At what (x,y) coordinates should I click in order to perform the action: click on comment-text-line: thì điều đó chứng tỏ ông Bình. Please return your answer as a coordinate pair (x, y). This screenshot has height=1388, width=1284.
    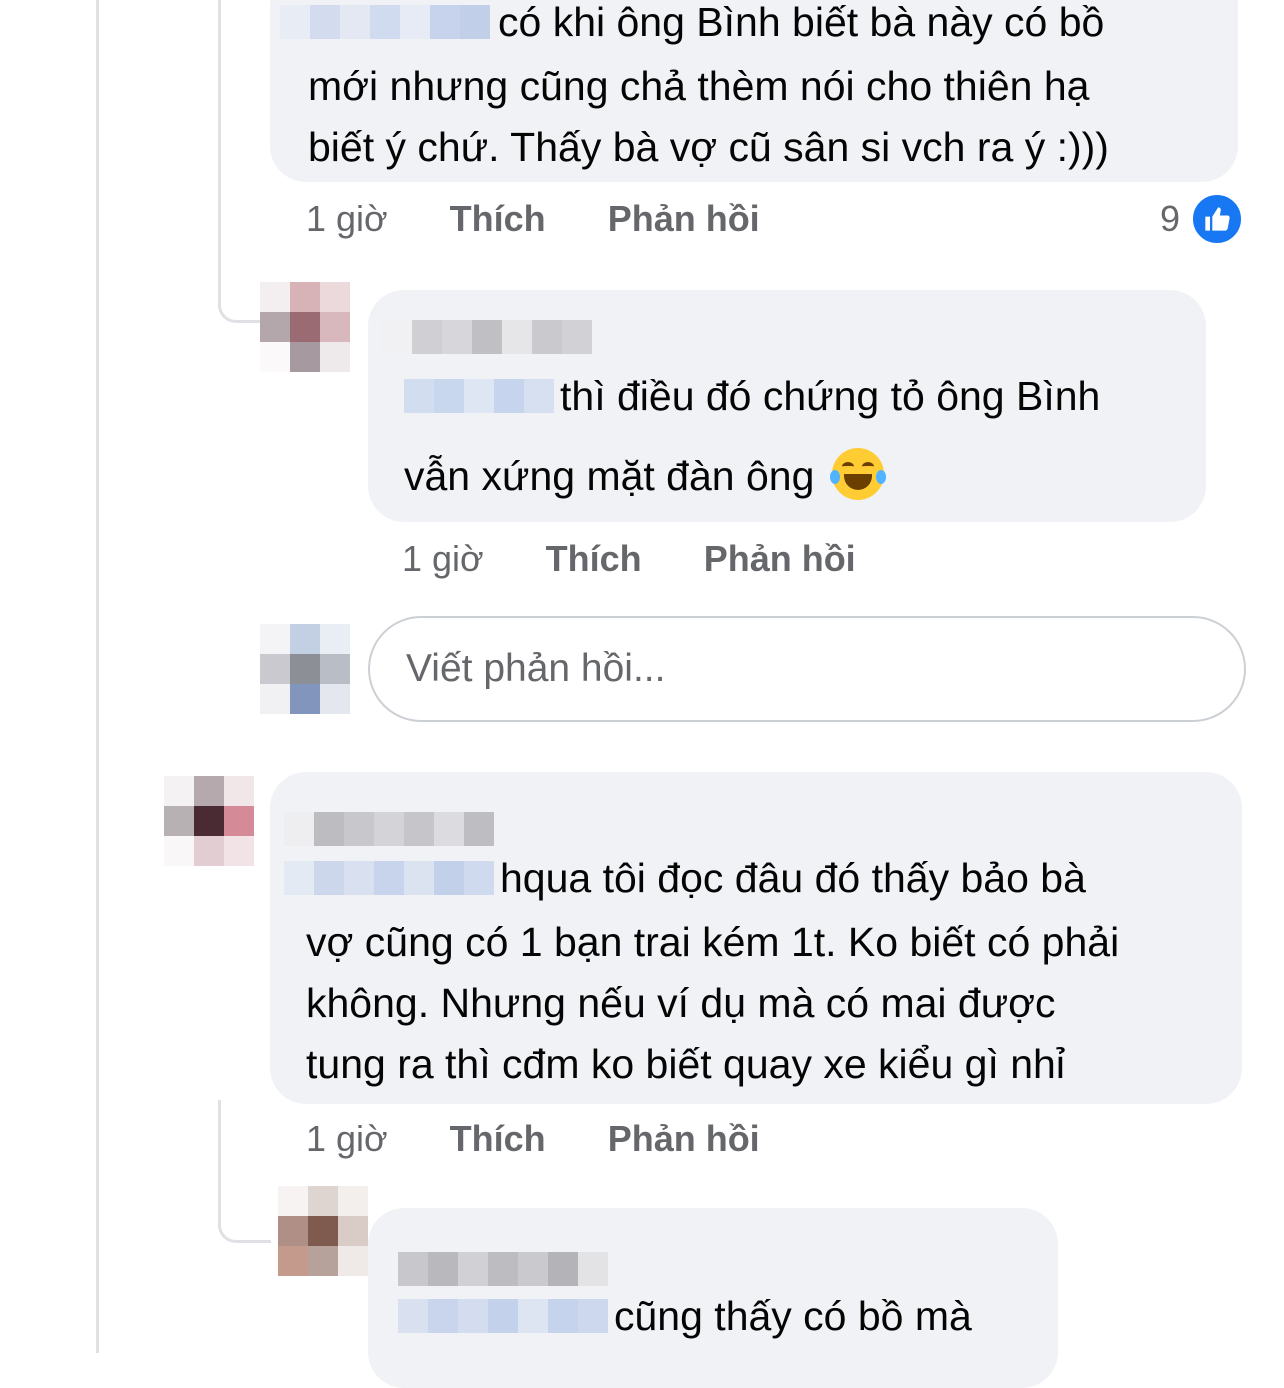
    Looking at the image, I should click on (830, 396).